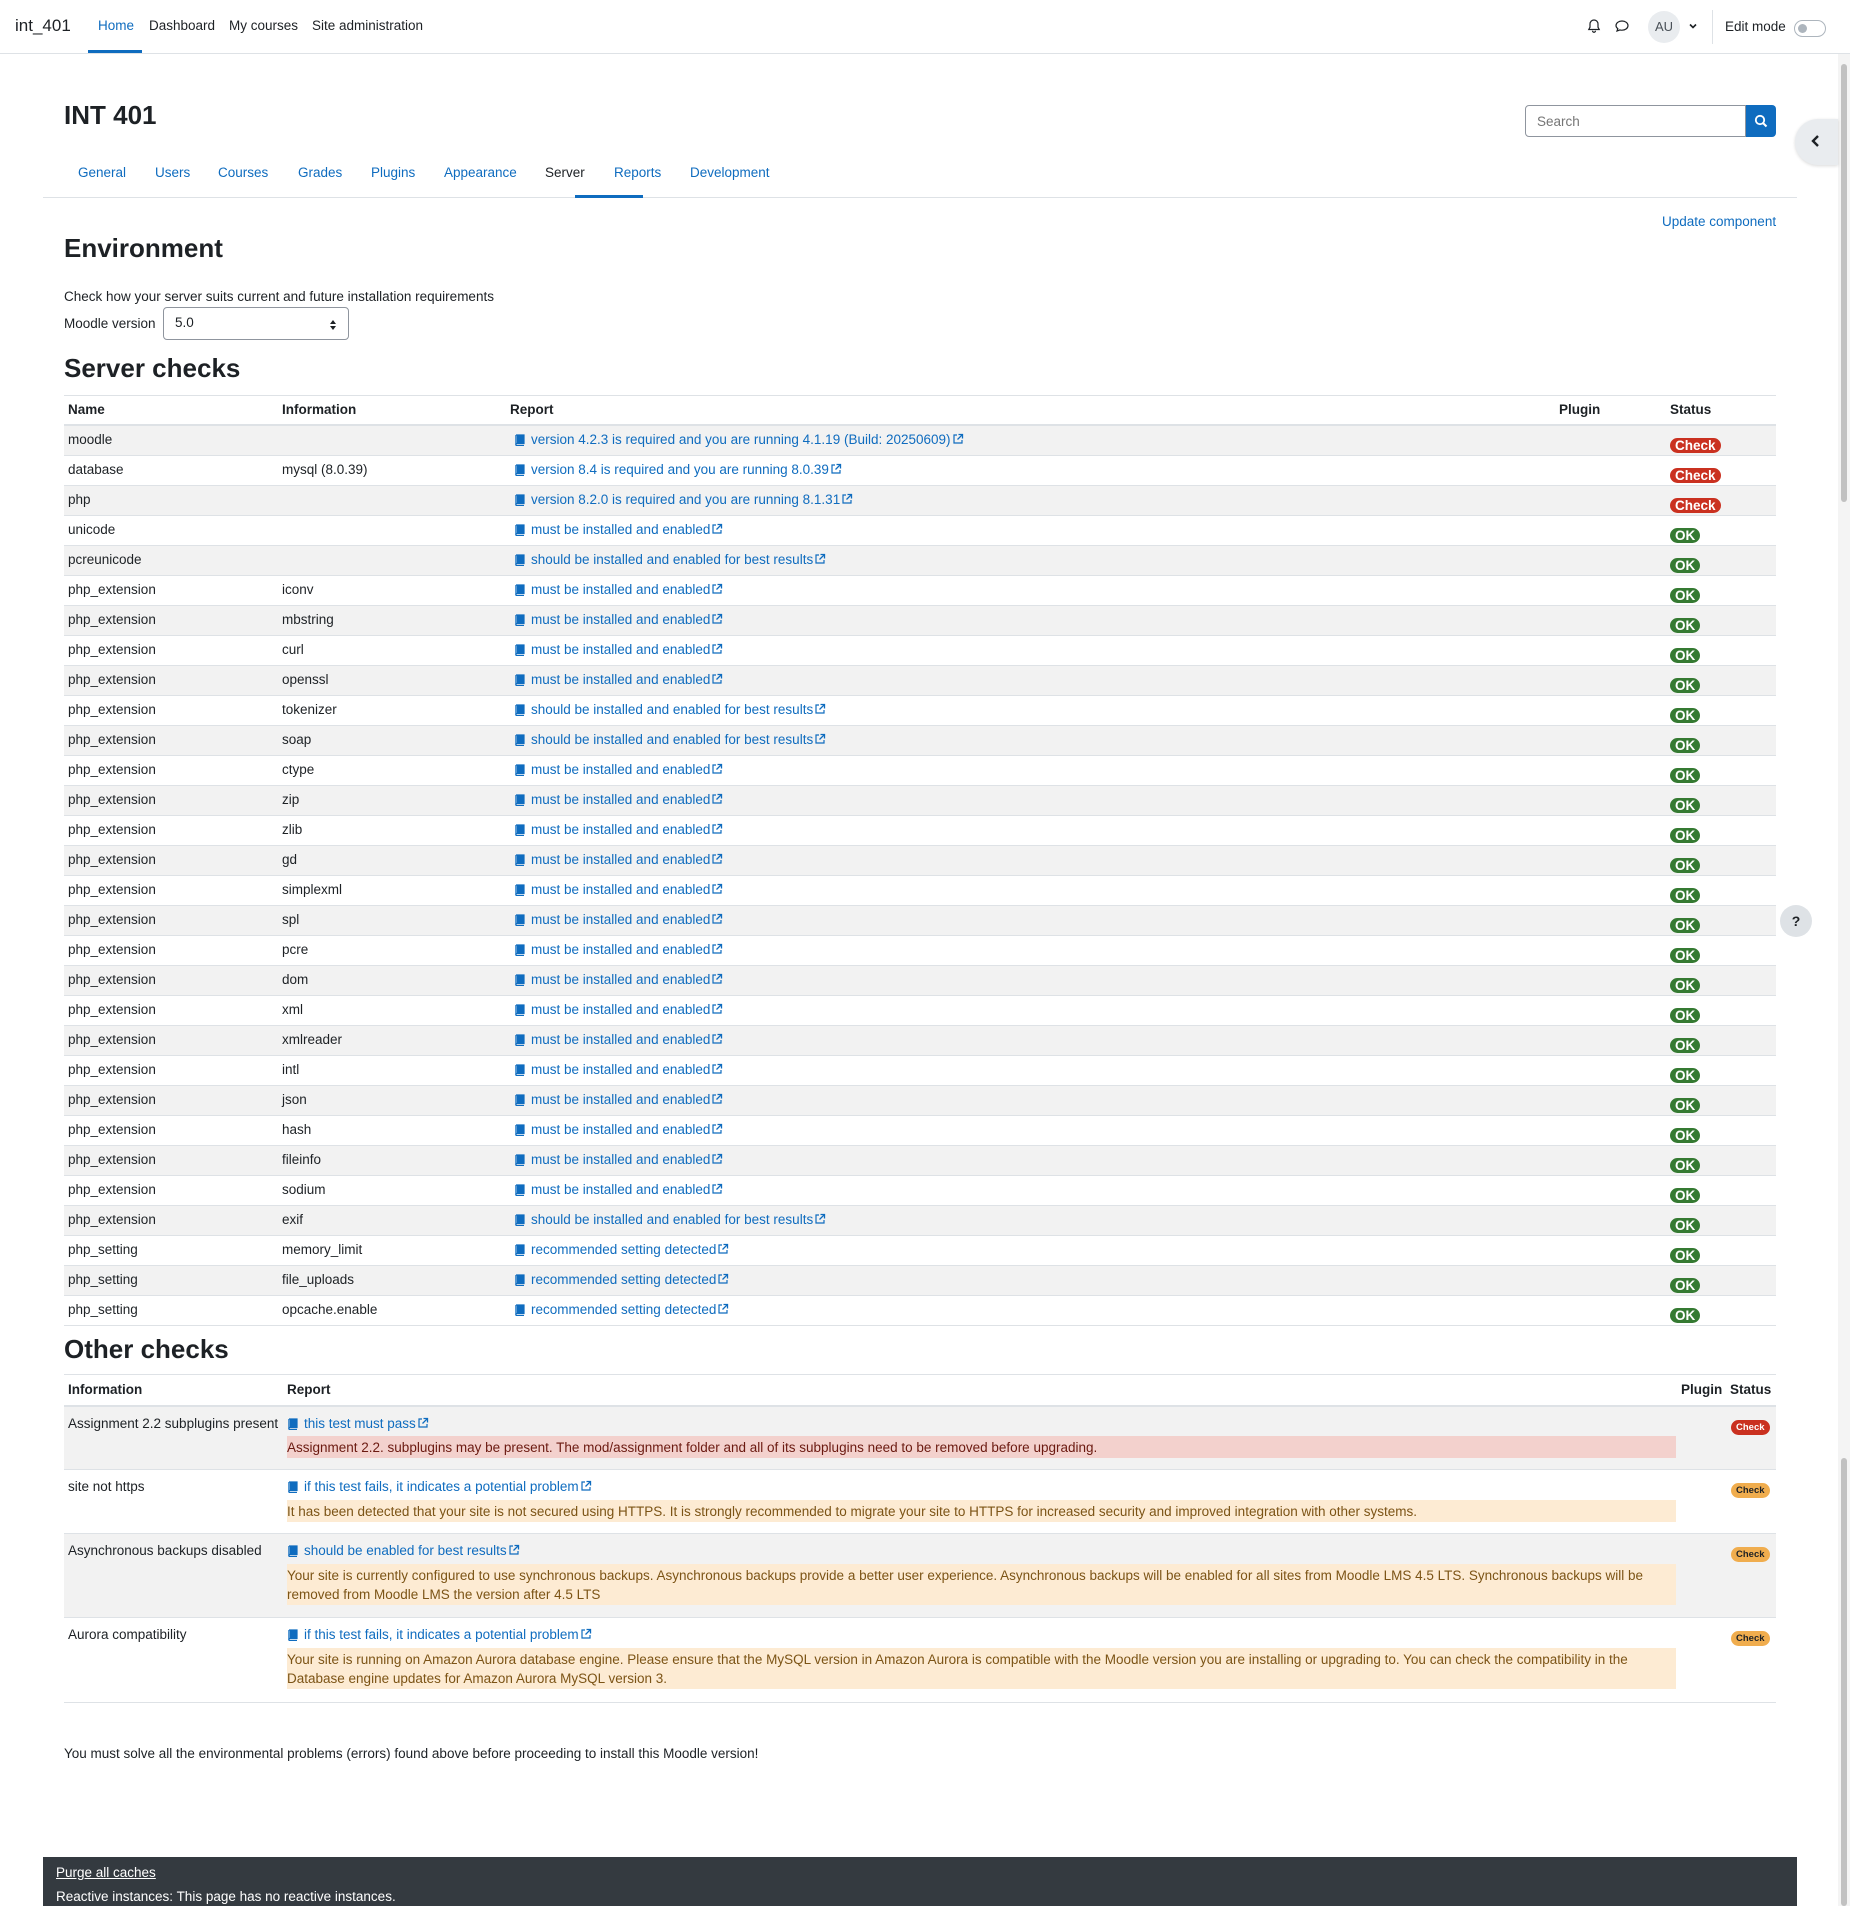  I want to click on edit-mode-toggle, so click(1810, 28).